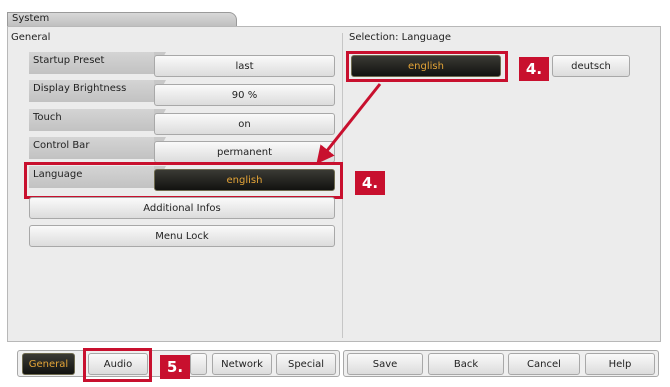  What do you see at coordinates (117, 365) in the screenshot?
I see `audio-highlight-box` at bounding box center [117, 365].